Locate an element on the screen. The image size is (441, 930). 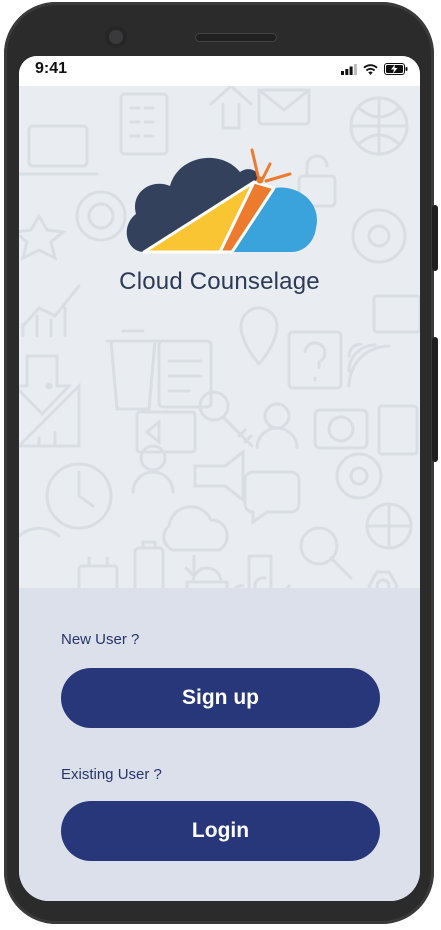
battery-charging-icon is located at coordinates (396, 69).